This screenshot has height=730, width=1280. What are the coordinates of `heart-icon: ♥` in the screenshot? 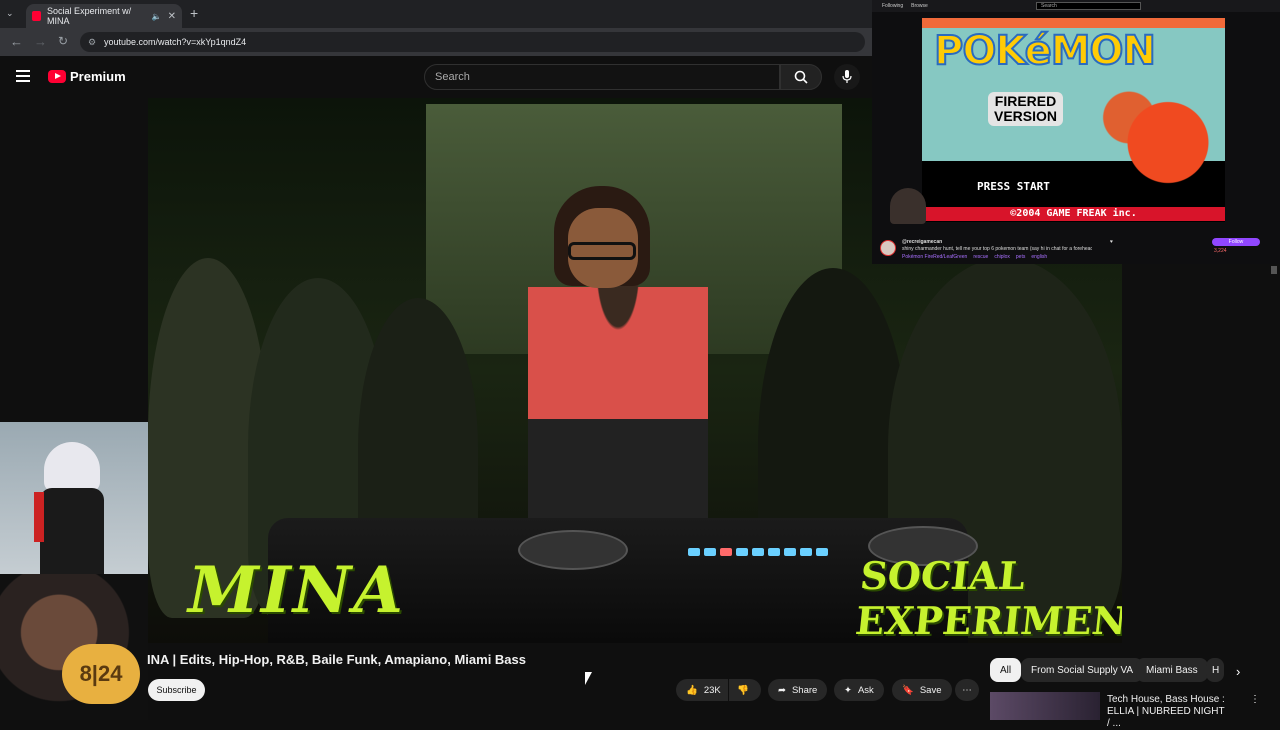 It's located at (1111, 242).